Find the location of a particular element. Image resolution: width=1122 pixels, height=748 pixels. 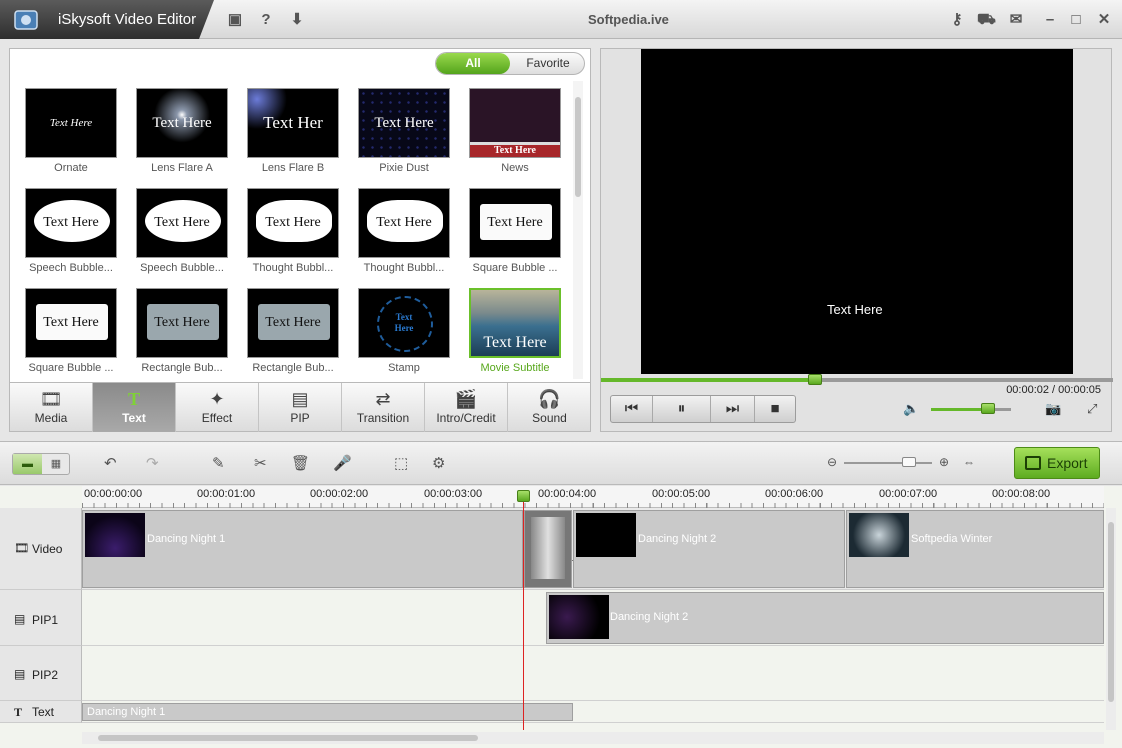

edit-icon: ✎ is located at coordinates (218, 463).